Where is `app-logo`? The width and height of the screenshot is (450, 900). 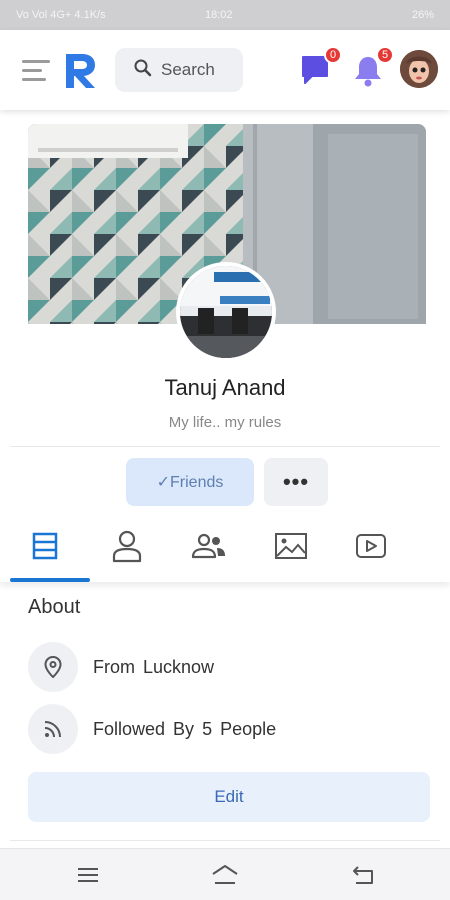
app-logo is located at coordinates (80, 70).